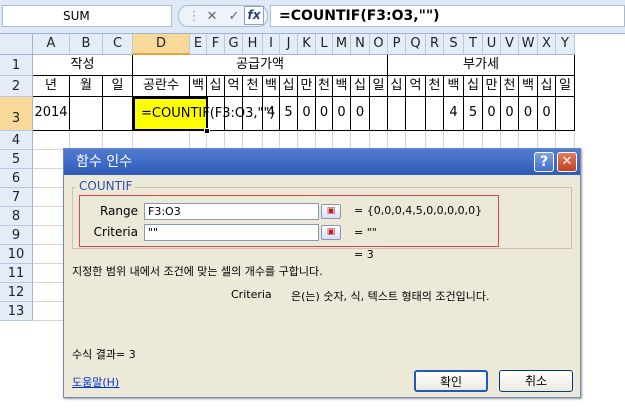 Image resolution: width=625 pixels, height=411 pixels. What do you see at coordinates (16, 178) in the screenshot?
I see `row-header: 6` at bounding box center [16, 178].